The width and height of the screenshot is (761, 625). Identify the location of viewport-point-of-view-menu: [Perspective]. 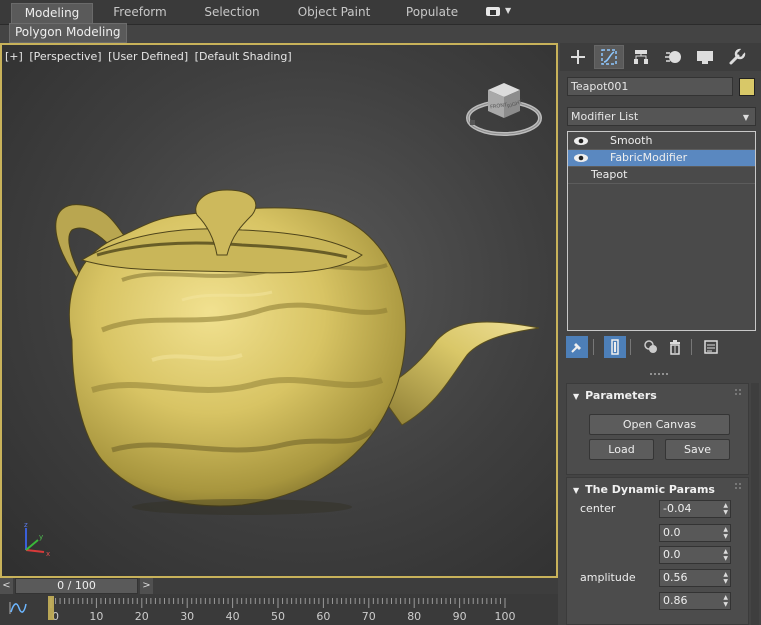
(65, 56).